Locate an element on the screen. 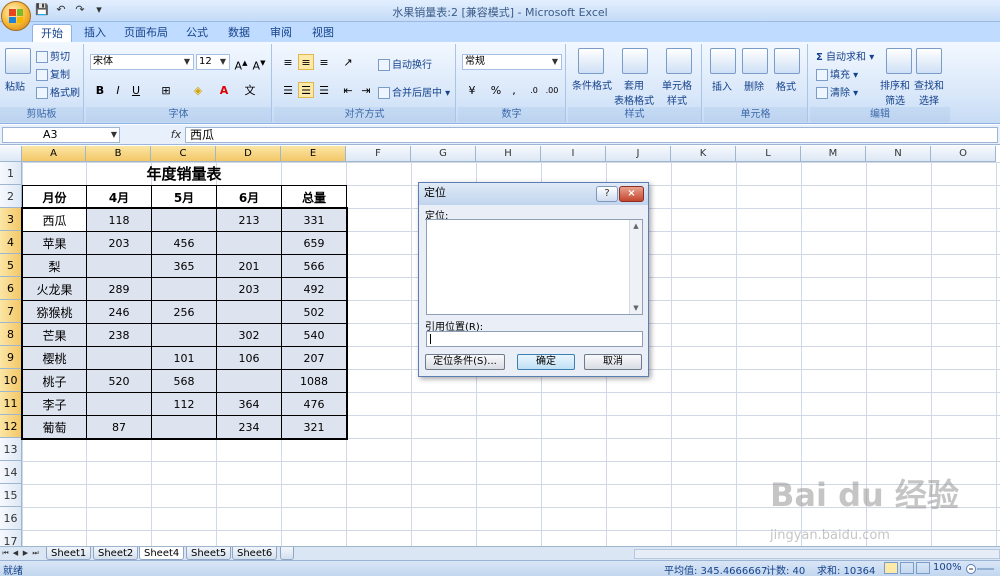 The width and height of the screenshot is (1000, 577). format-painter-button: 格式刷 is located at coordinates (58, 91).